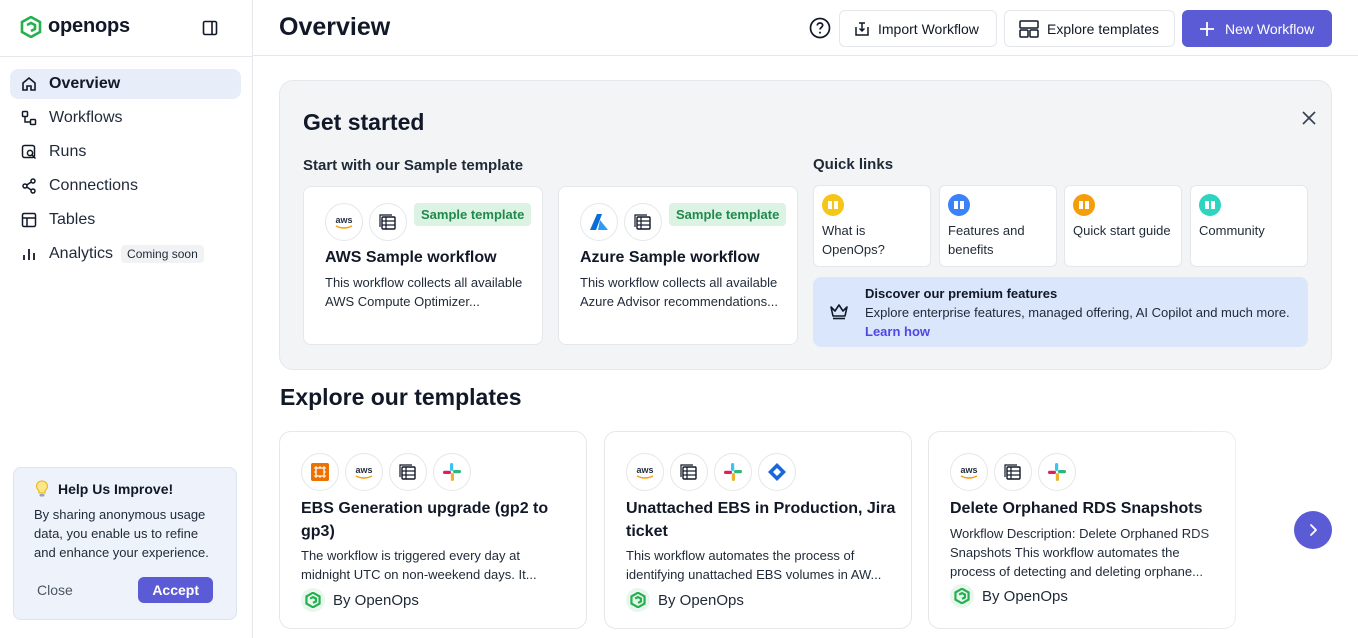 Image resolution: width=1358 pixels, height=638 pixels. I want to click on sample-template-heading: Start with our Sample template, so click(413, 165).